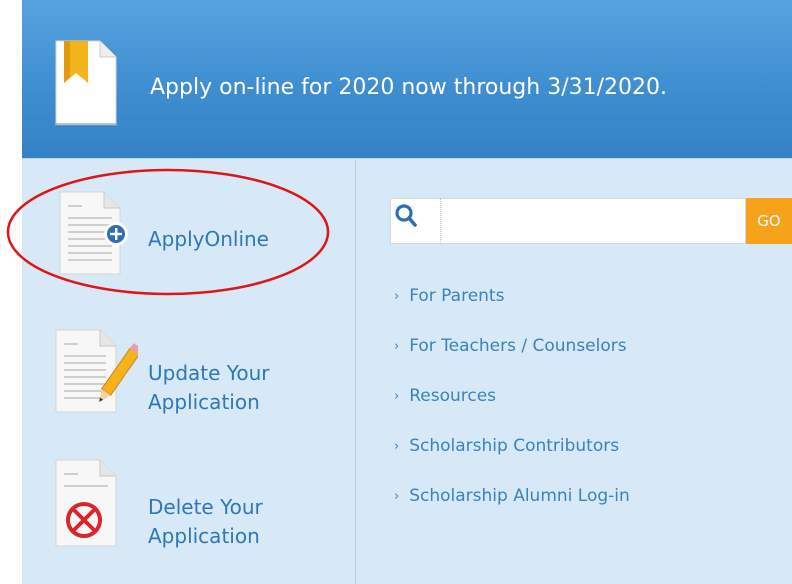 The image size is (792, 584). Describe the element at coordinates (208, 239) in the screenshot. I see `apply-online-label: ApplyOnline` at that location.